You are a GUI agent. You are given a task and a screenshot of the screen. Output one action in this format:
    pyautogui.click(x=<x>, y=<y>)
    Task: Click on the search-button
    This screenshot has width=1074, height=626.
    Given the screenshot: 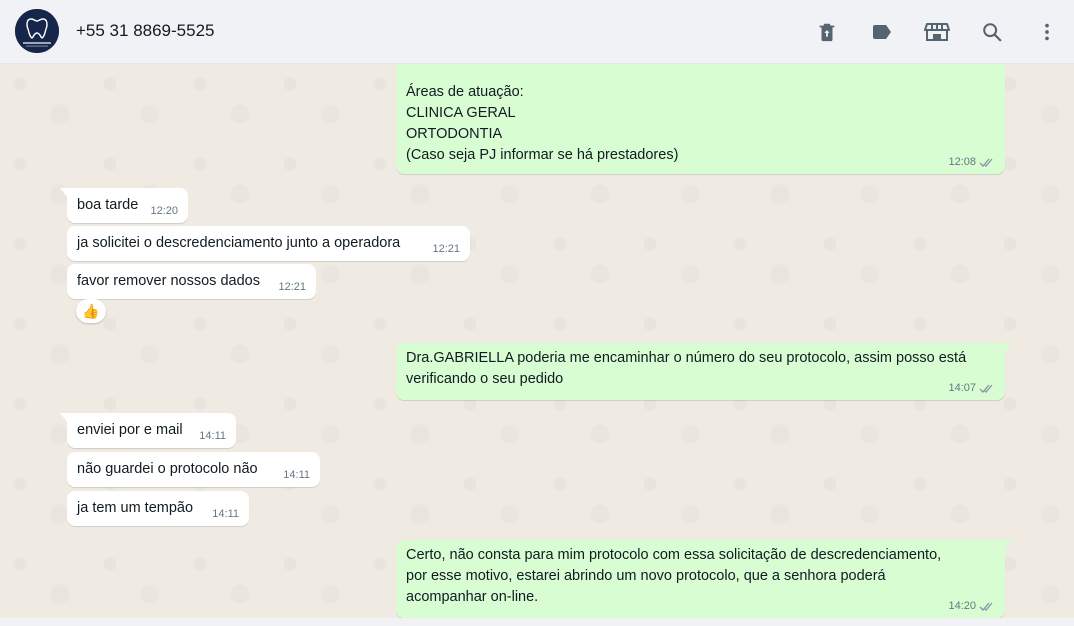 What is the action you would take?
    pyautogui.click(x=992, y=32)
    